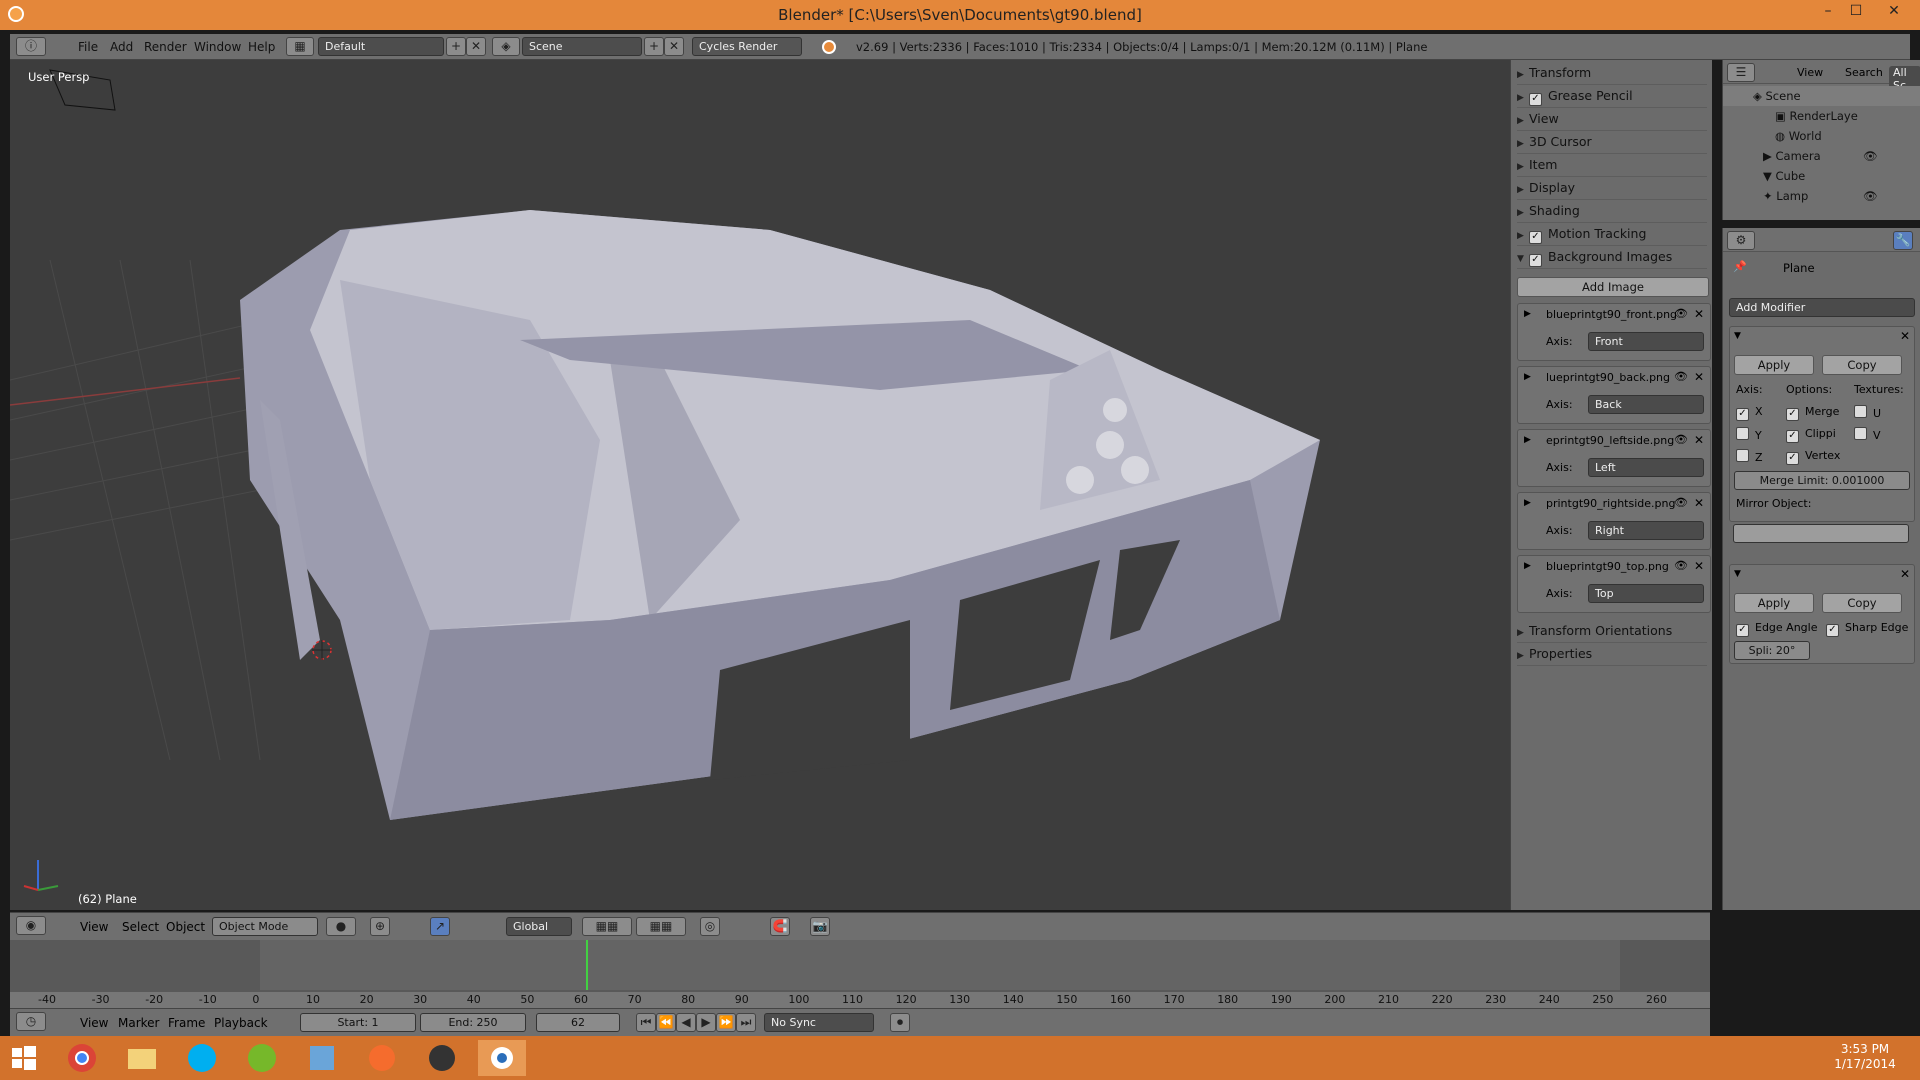 The width and height of the screenshot is (1920, 1080). Describe the element at coordinates (440, 926) in the screenshot. I see `translate-manipulator-icon: ↗` at that location.